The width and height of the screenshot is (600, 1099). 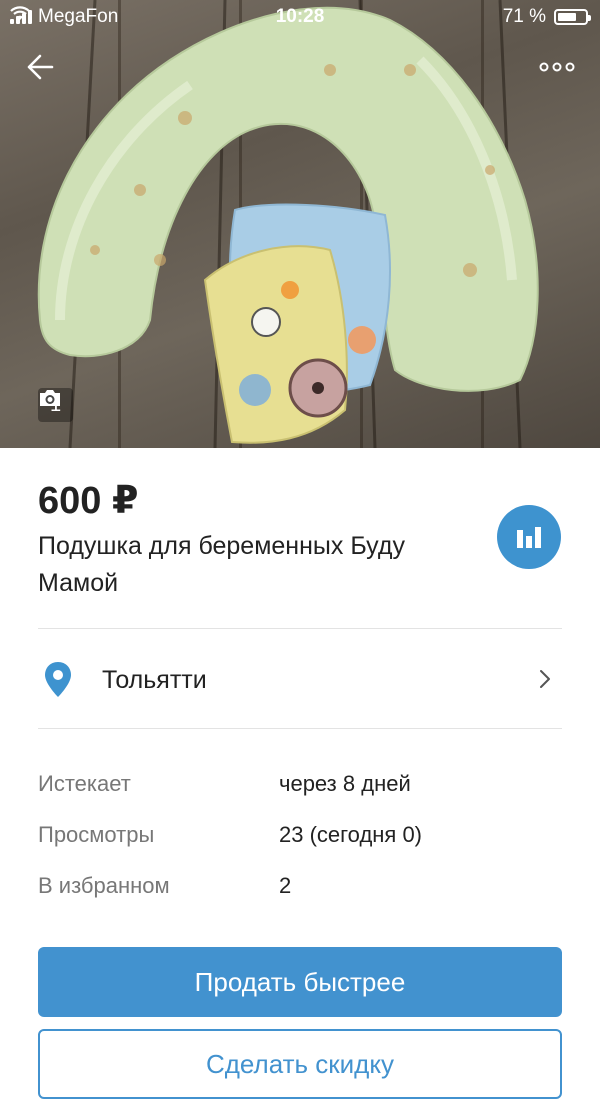 I want to click on info-label: Просмотры, so click(x=96, y=834).